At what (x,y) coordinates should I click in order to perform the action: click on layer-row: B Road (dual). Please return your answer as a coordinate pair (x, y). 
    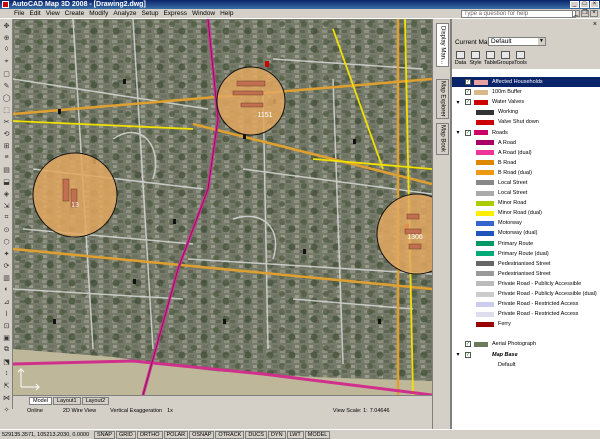
    Looking at the image, I should click on (526, 173).